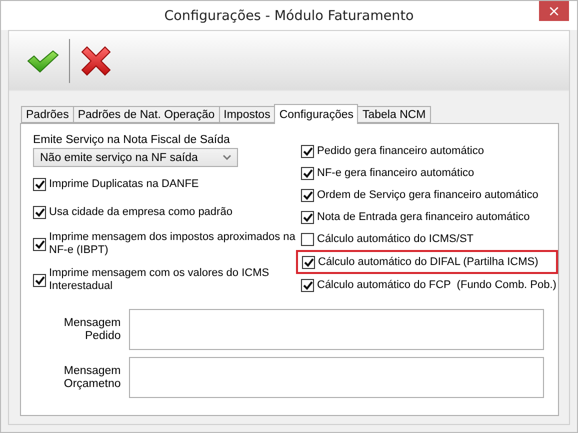 Image resolution: width=578 pixels, height=433 pixels. Describe the element at coordinates (395, 173) in the screenshot. I see `option-label: NF-e gera financeiro automático` at that location.